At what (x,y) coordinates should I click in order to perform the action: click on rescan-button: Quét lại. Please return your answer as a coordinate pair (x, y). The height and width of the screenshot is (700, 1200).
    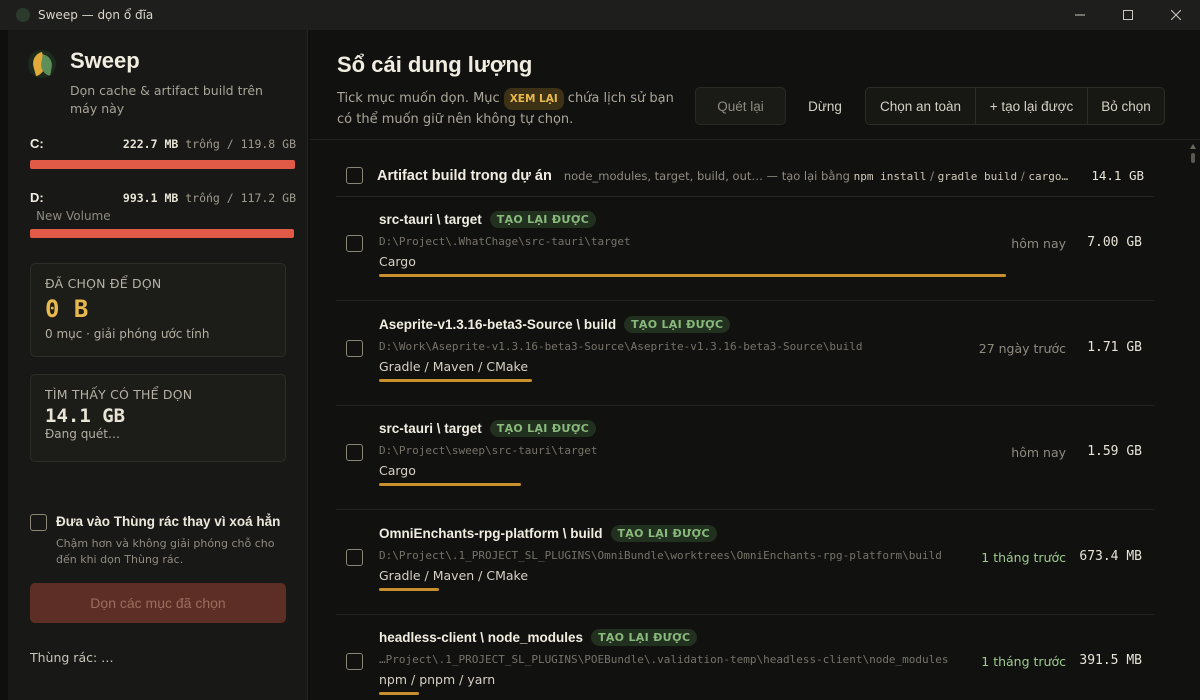
    Looking at the image, I should click on (740, 106).